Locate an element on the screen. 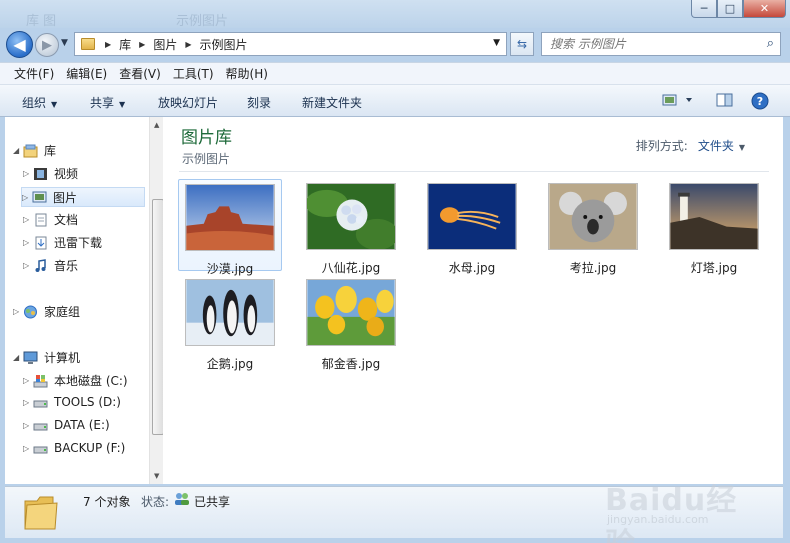 The width and height of the screenshot is (790, 543). breadcrumb-sample-pictures: 示例图片 is located at coordinates (224, 44).